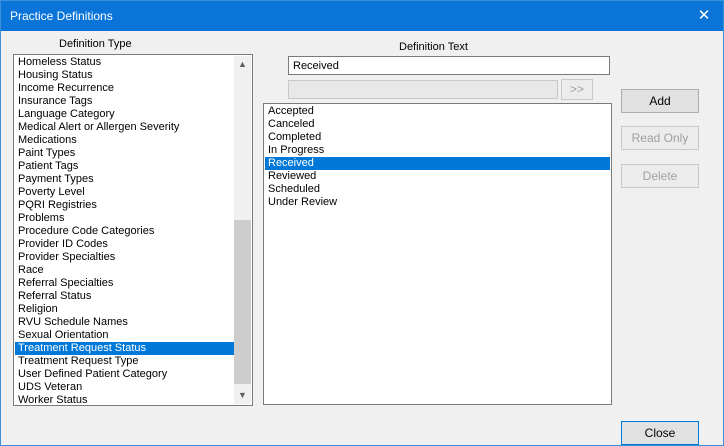 This screenshot has width=724, height=446. I want to click on list-item: Housing Status, so click(124, 75).